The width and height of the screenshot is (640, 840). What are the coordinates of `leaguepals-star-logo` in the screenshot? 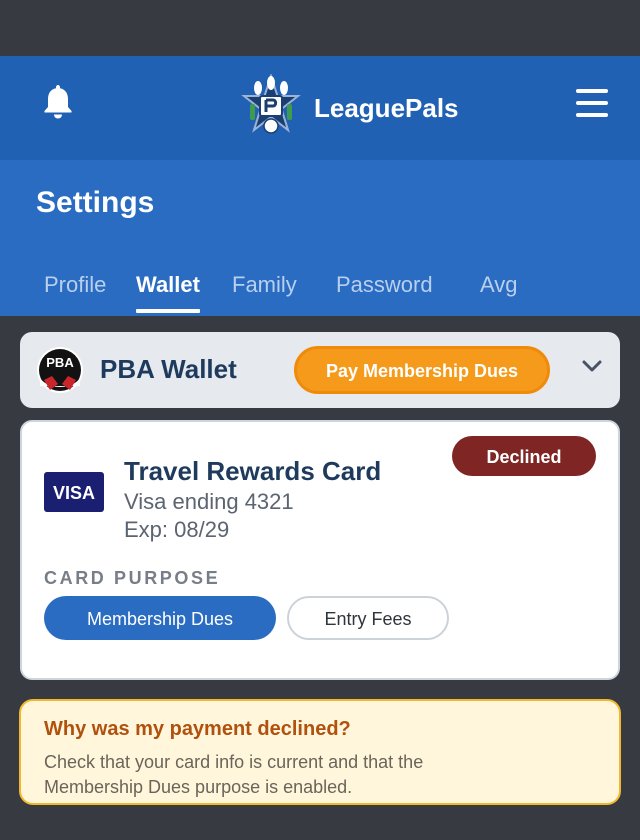 It's located at (271, 107).